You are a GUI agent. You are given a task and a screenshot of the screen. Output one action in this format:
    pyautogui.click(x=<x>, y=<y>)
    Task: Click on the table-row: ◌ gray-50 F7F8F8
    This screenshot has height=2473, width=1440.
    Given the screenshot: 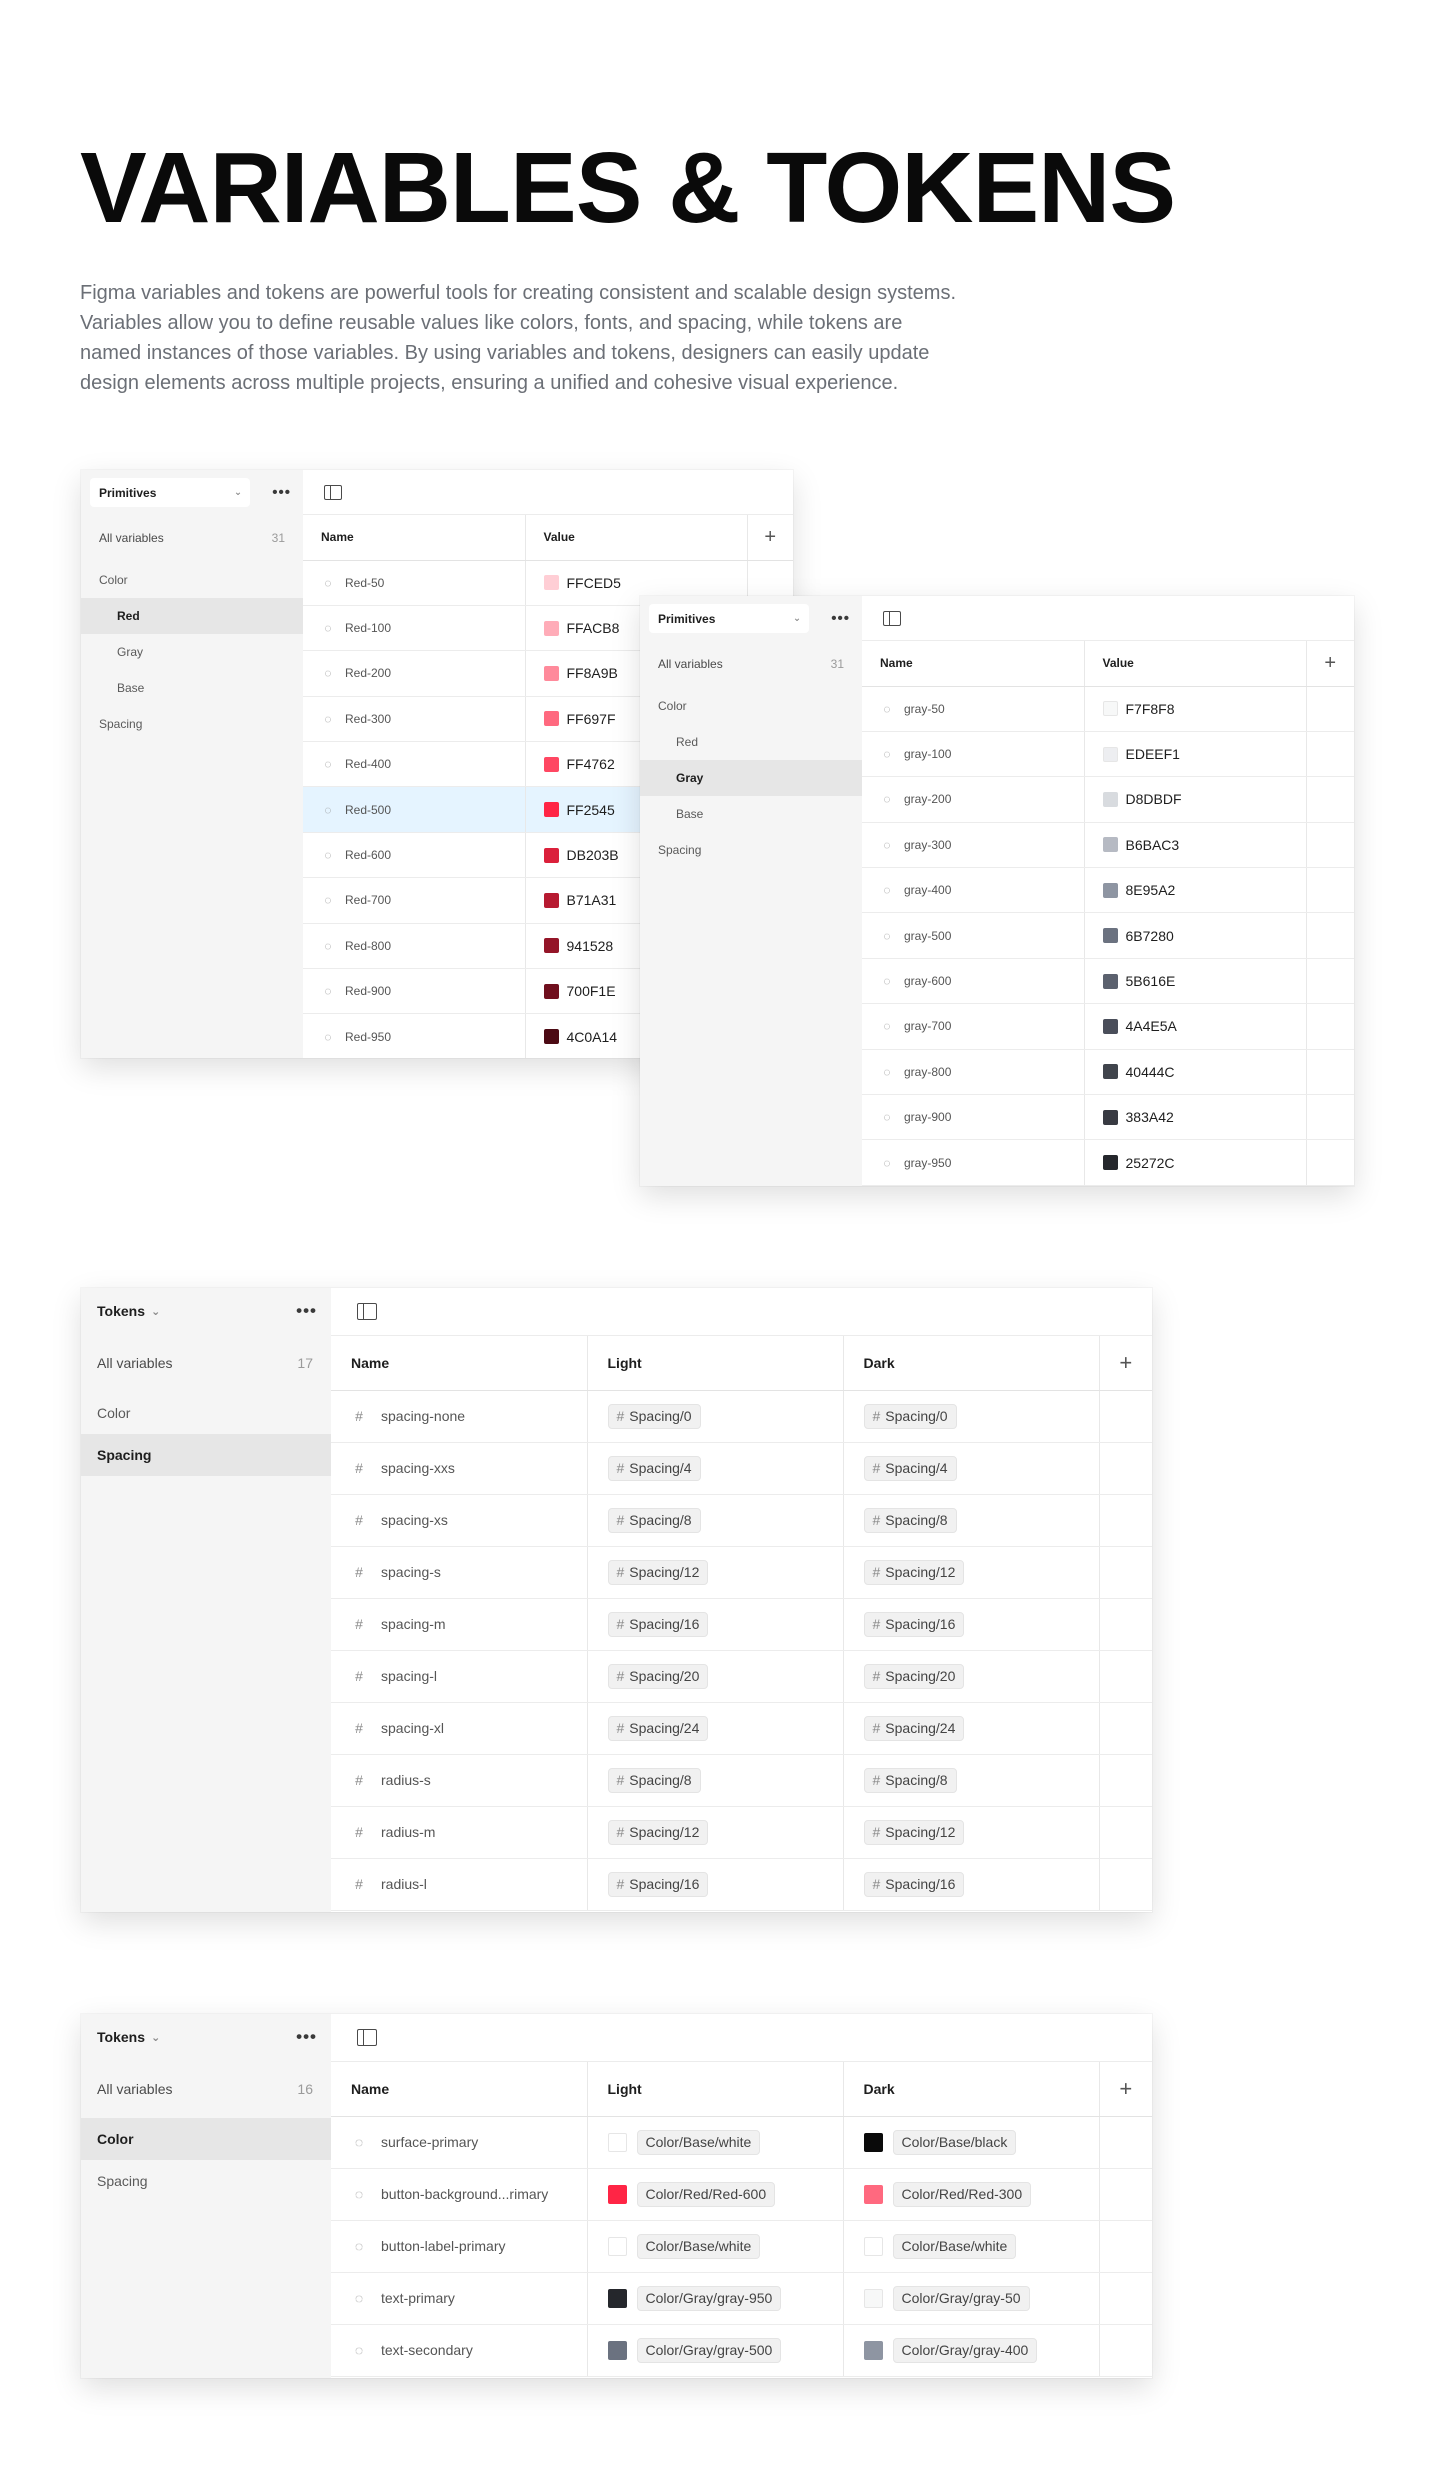 What is the action you would take?
    pyautogui.click(x=1108, y=709)
    